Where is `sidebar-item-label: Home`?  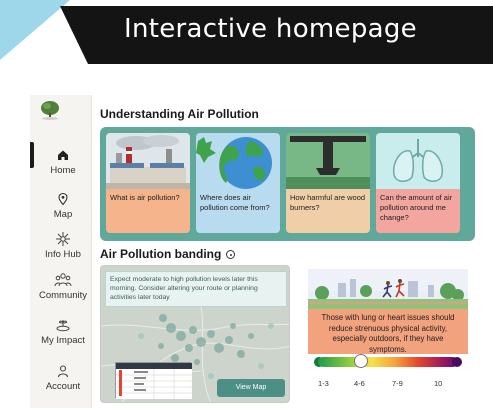 sidebar-item-label: Home is located at coordinates (63, 170).